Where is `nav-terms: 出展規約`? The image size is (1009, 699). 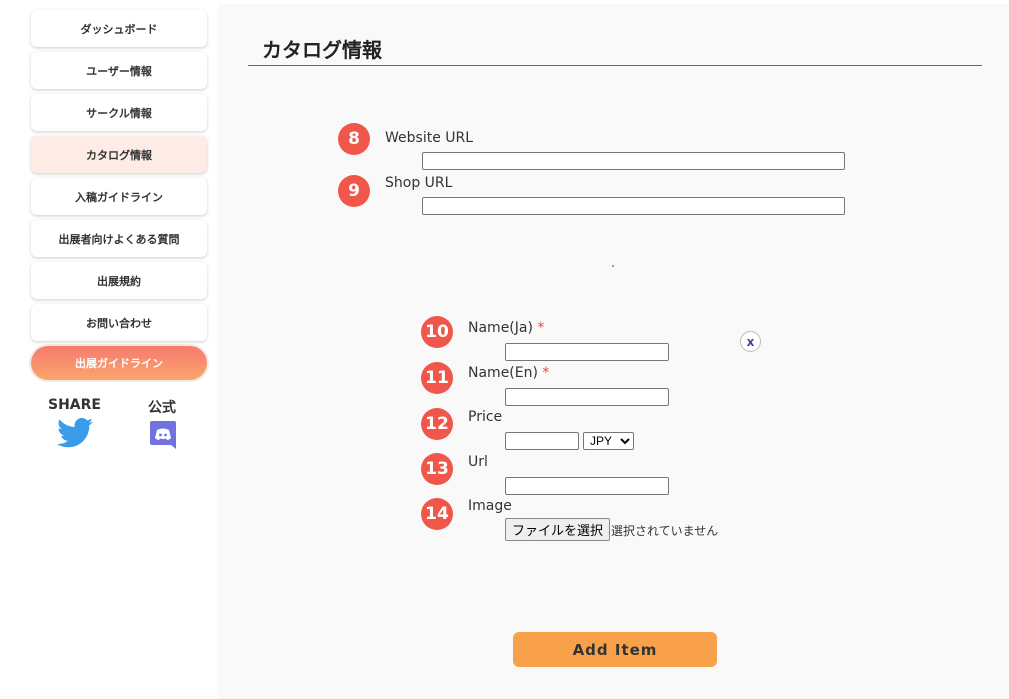
nav-terms: 出展規約 is located at coordinates (119, 280).